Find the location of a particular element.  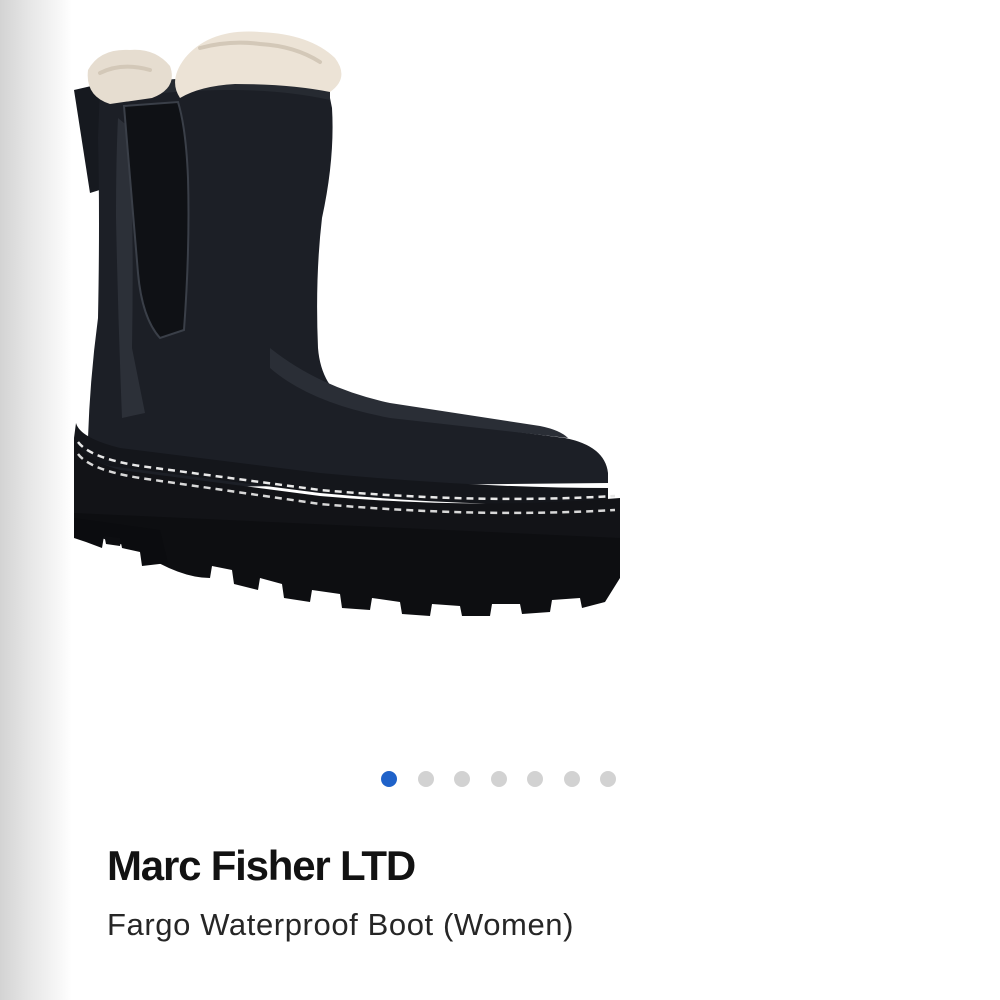

product-title: Fargo Waterproof Boot (Women) is located at coordinates (341, 924).